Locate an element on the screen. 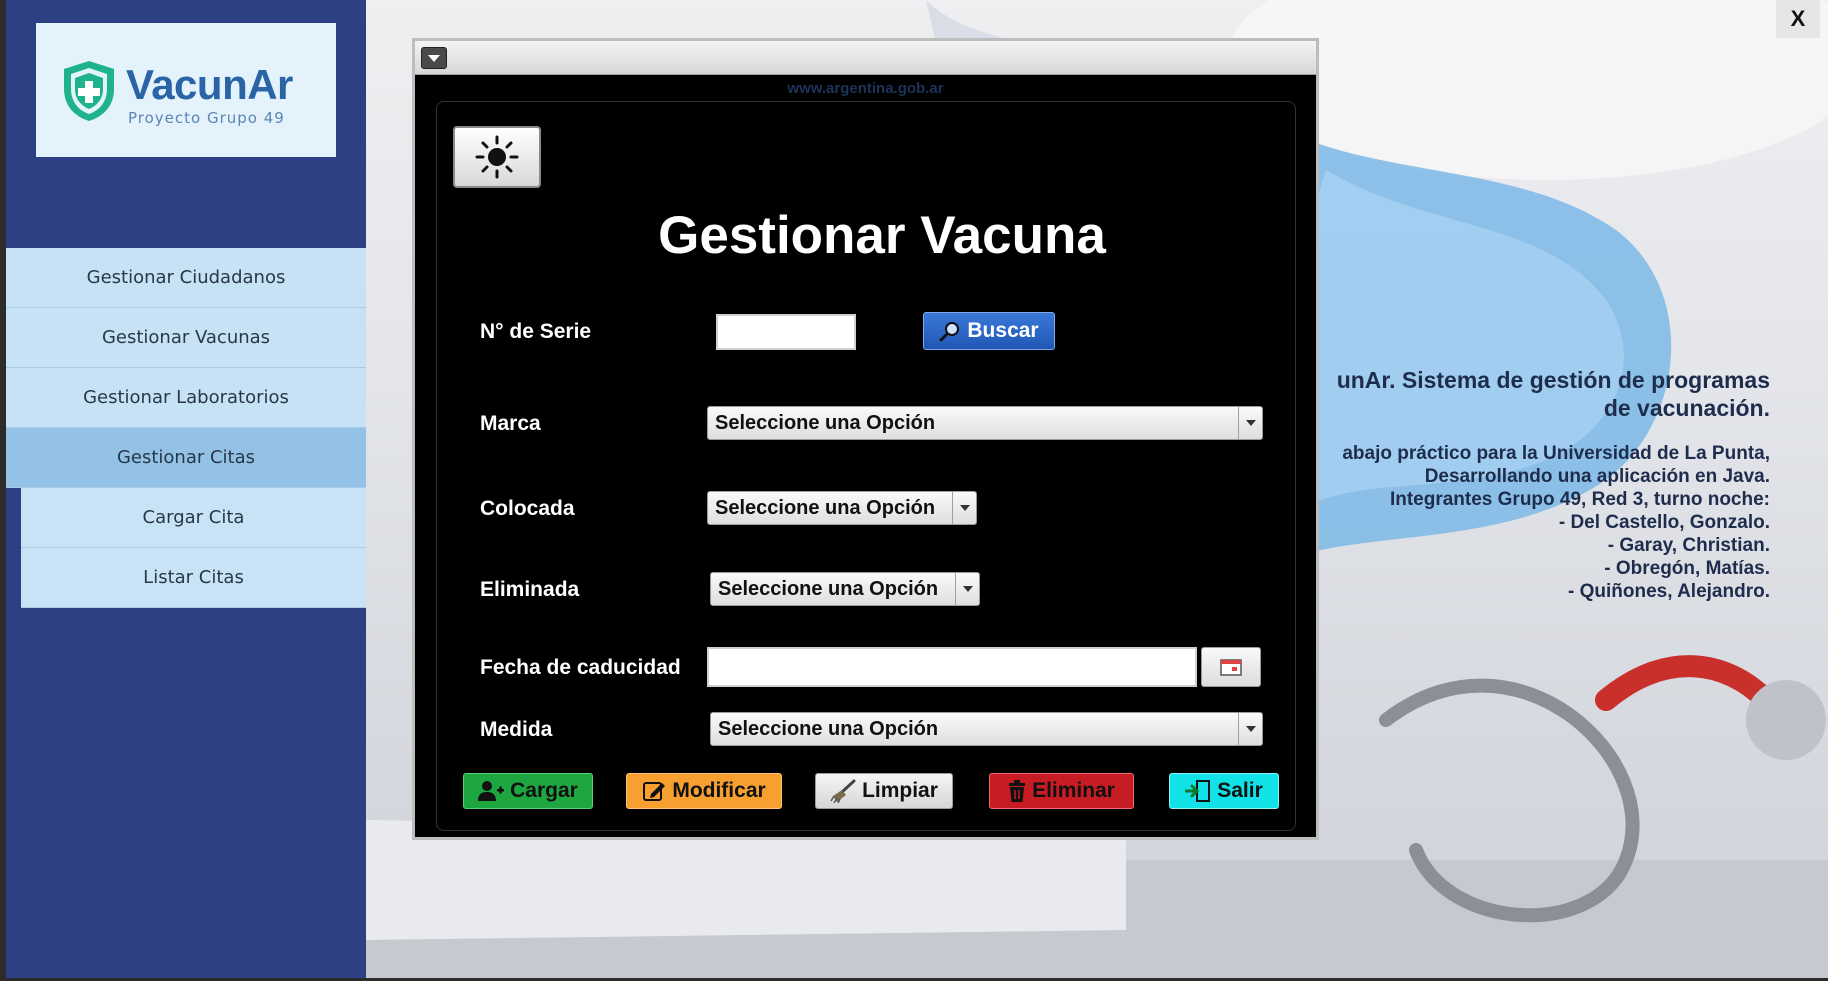  form-title: Gestionar Vacuna is located at coordinates (882, 235).